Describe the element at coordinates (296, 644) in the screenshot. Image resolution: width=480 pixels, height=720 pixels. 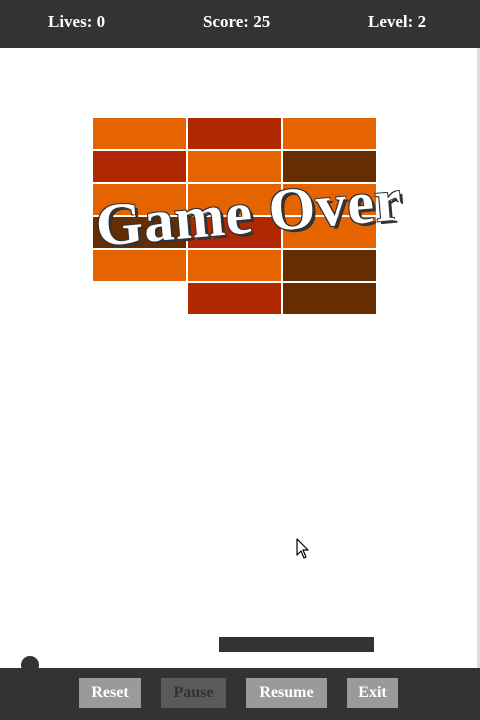
I see `paddle` at that location.